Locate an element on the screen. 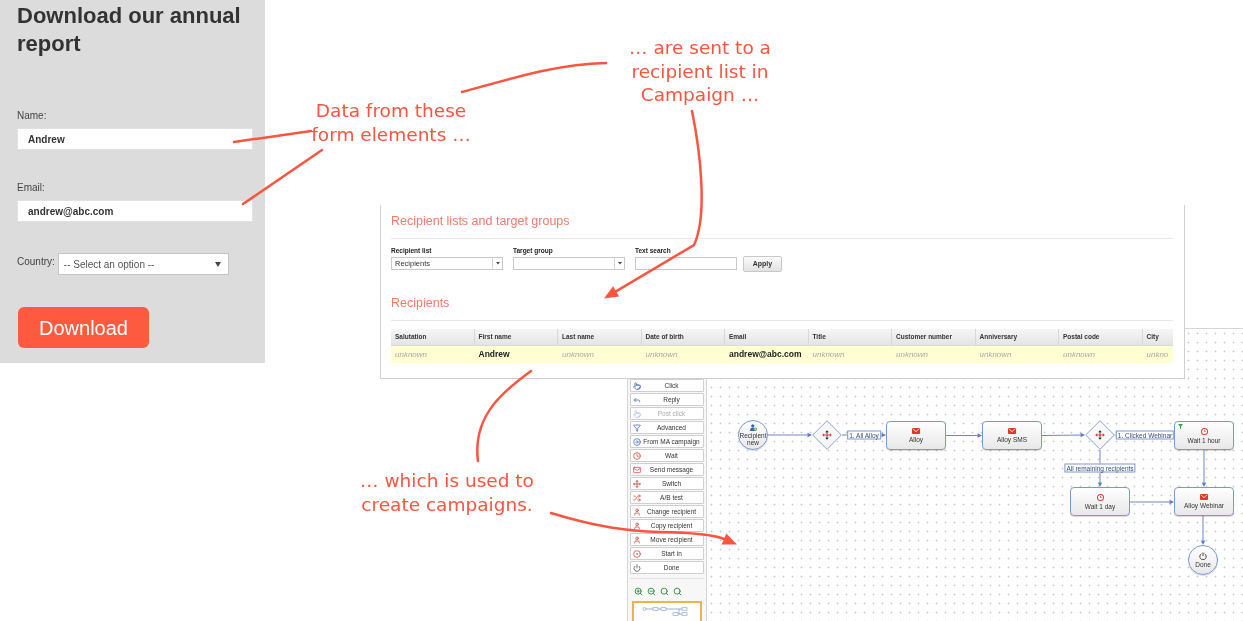 Image resolution: width=1243 pixels, height=621 pixels. shuffle-icon is located at coordinates (637, 497).